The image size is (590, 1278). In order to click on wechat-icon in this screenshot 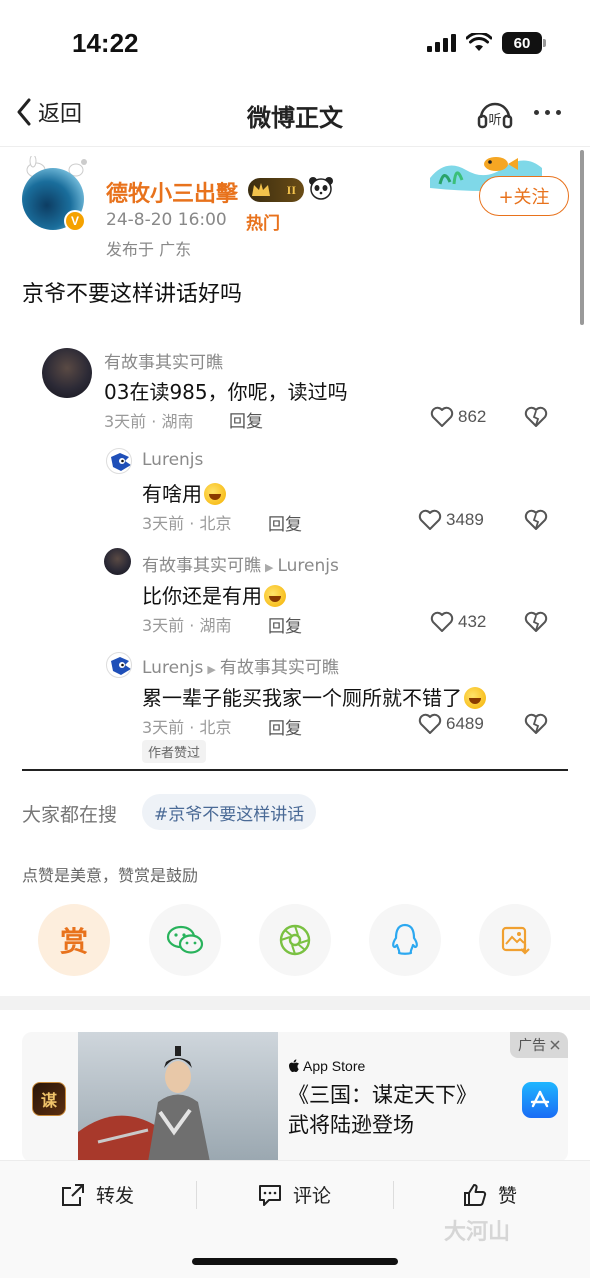, I will do `click(185, 939)`.